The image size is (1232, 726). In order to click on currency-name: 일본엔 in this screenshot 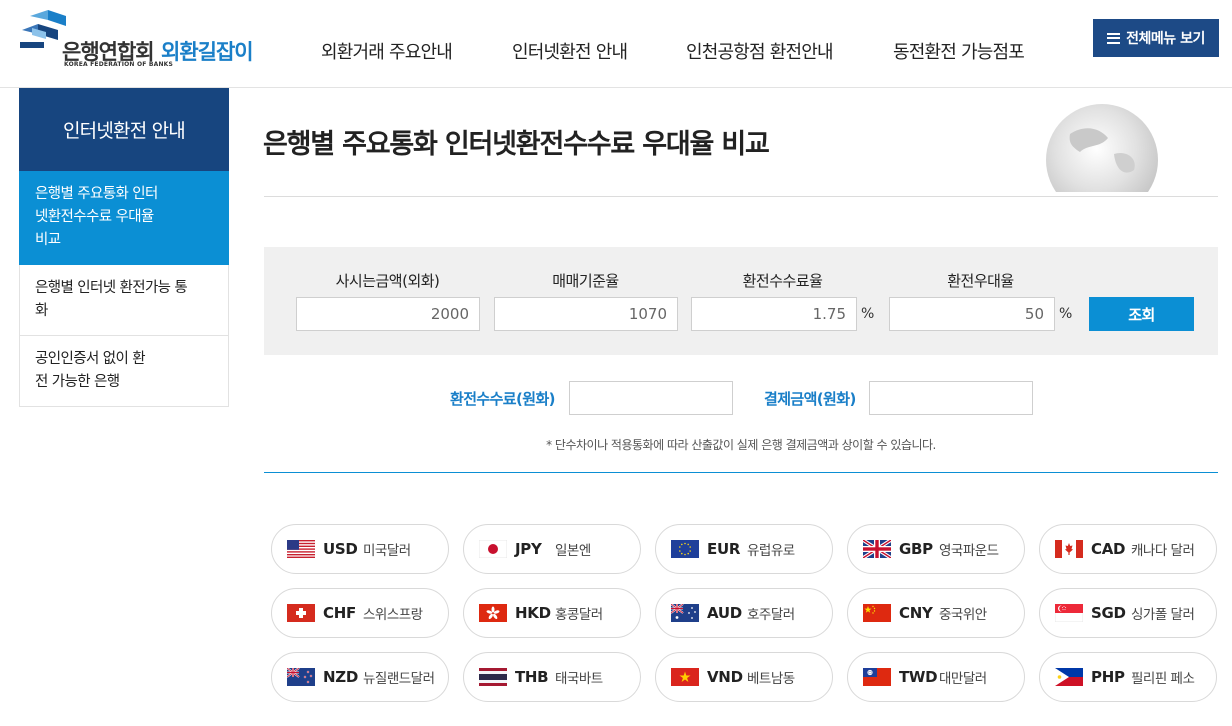, I will do `click(573, 551)`.